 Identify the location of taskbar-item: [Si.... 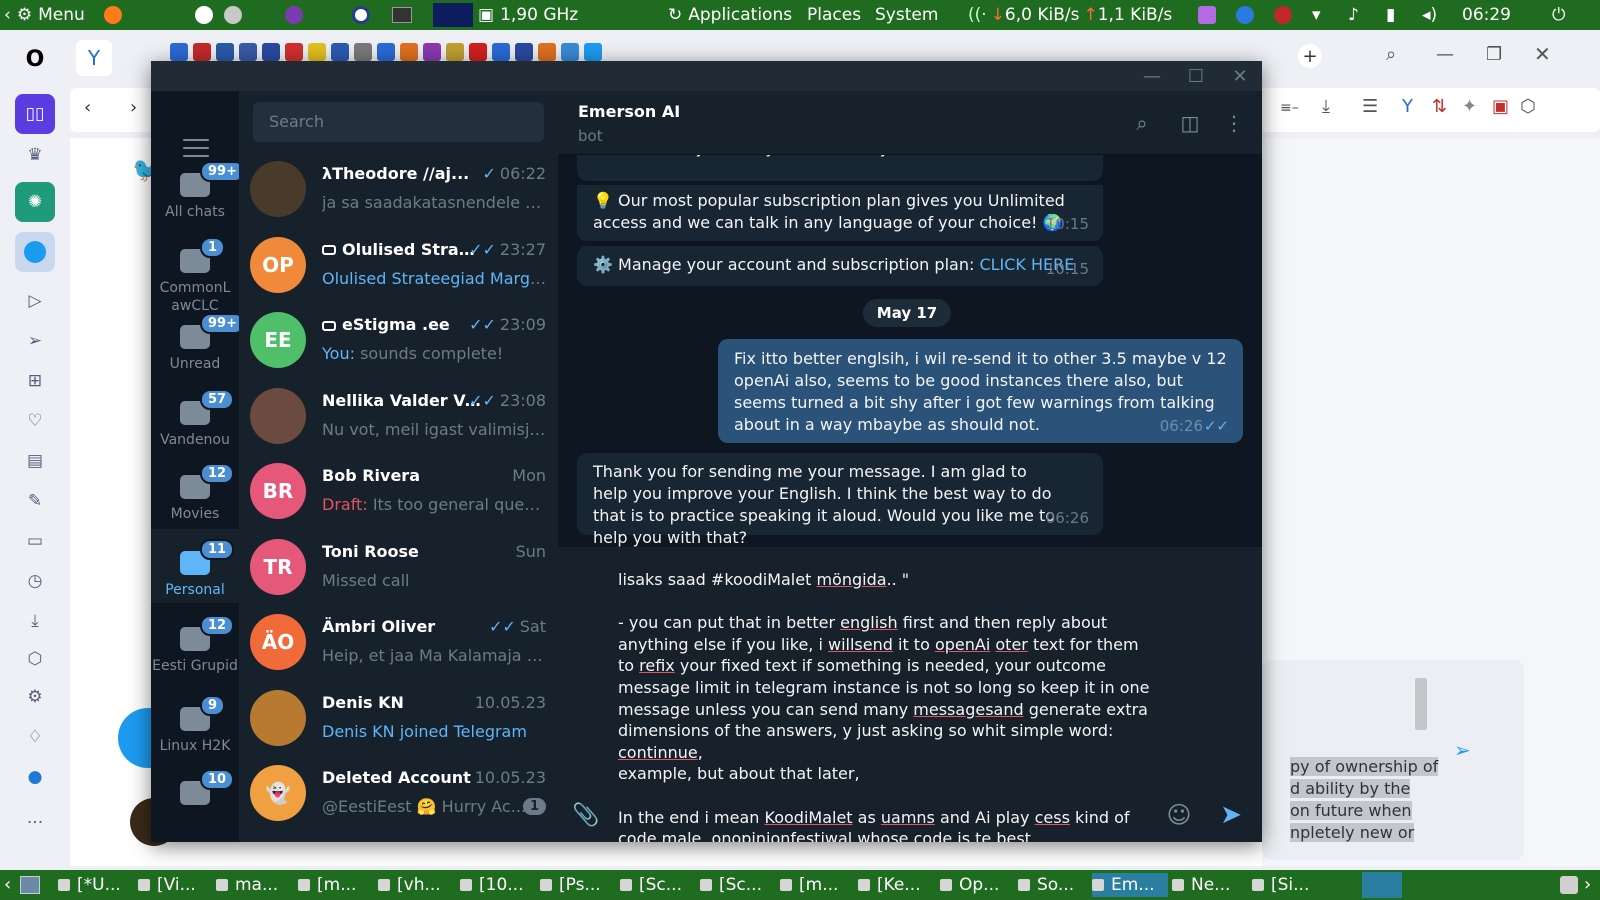
(1287, 885).